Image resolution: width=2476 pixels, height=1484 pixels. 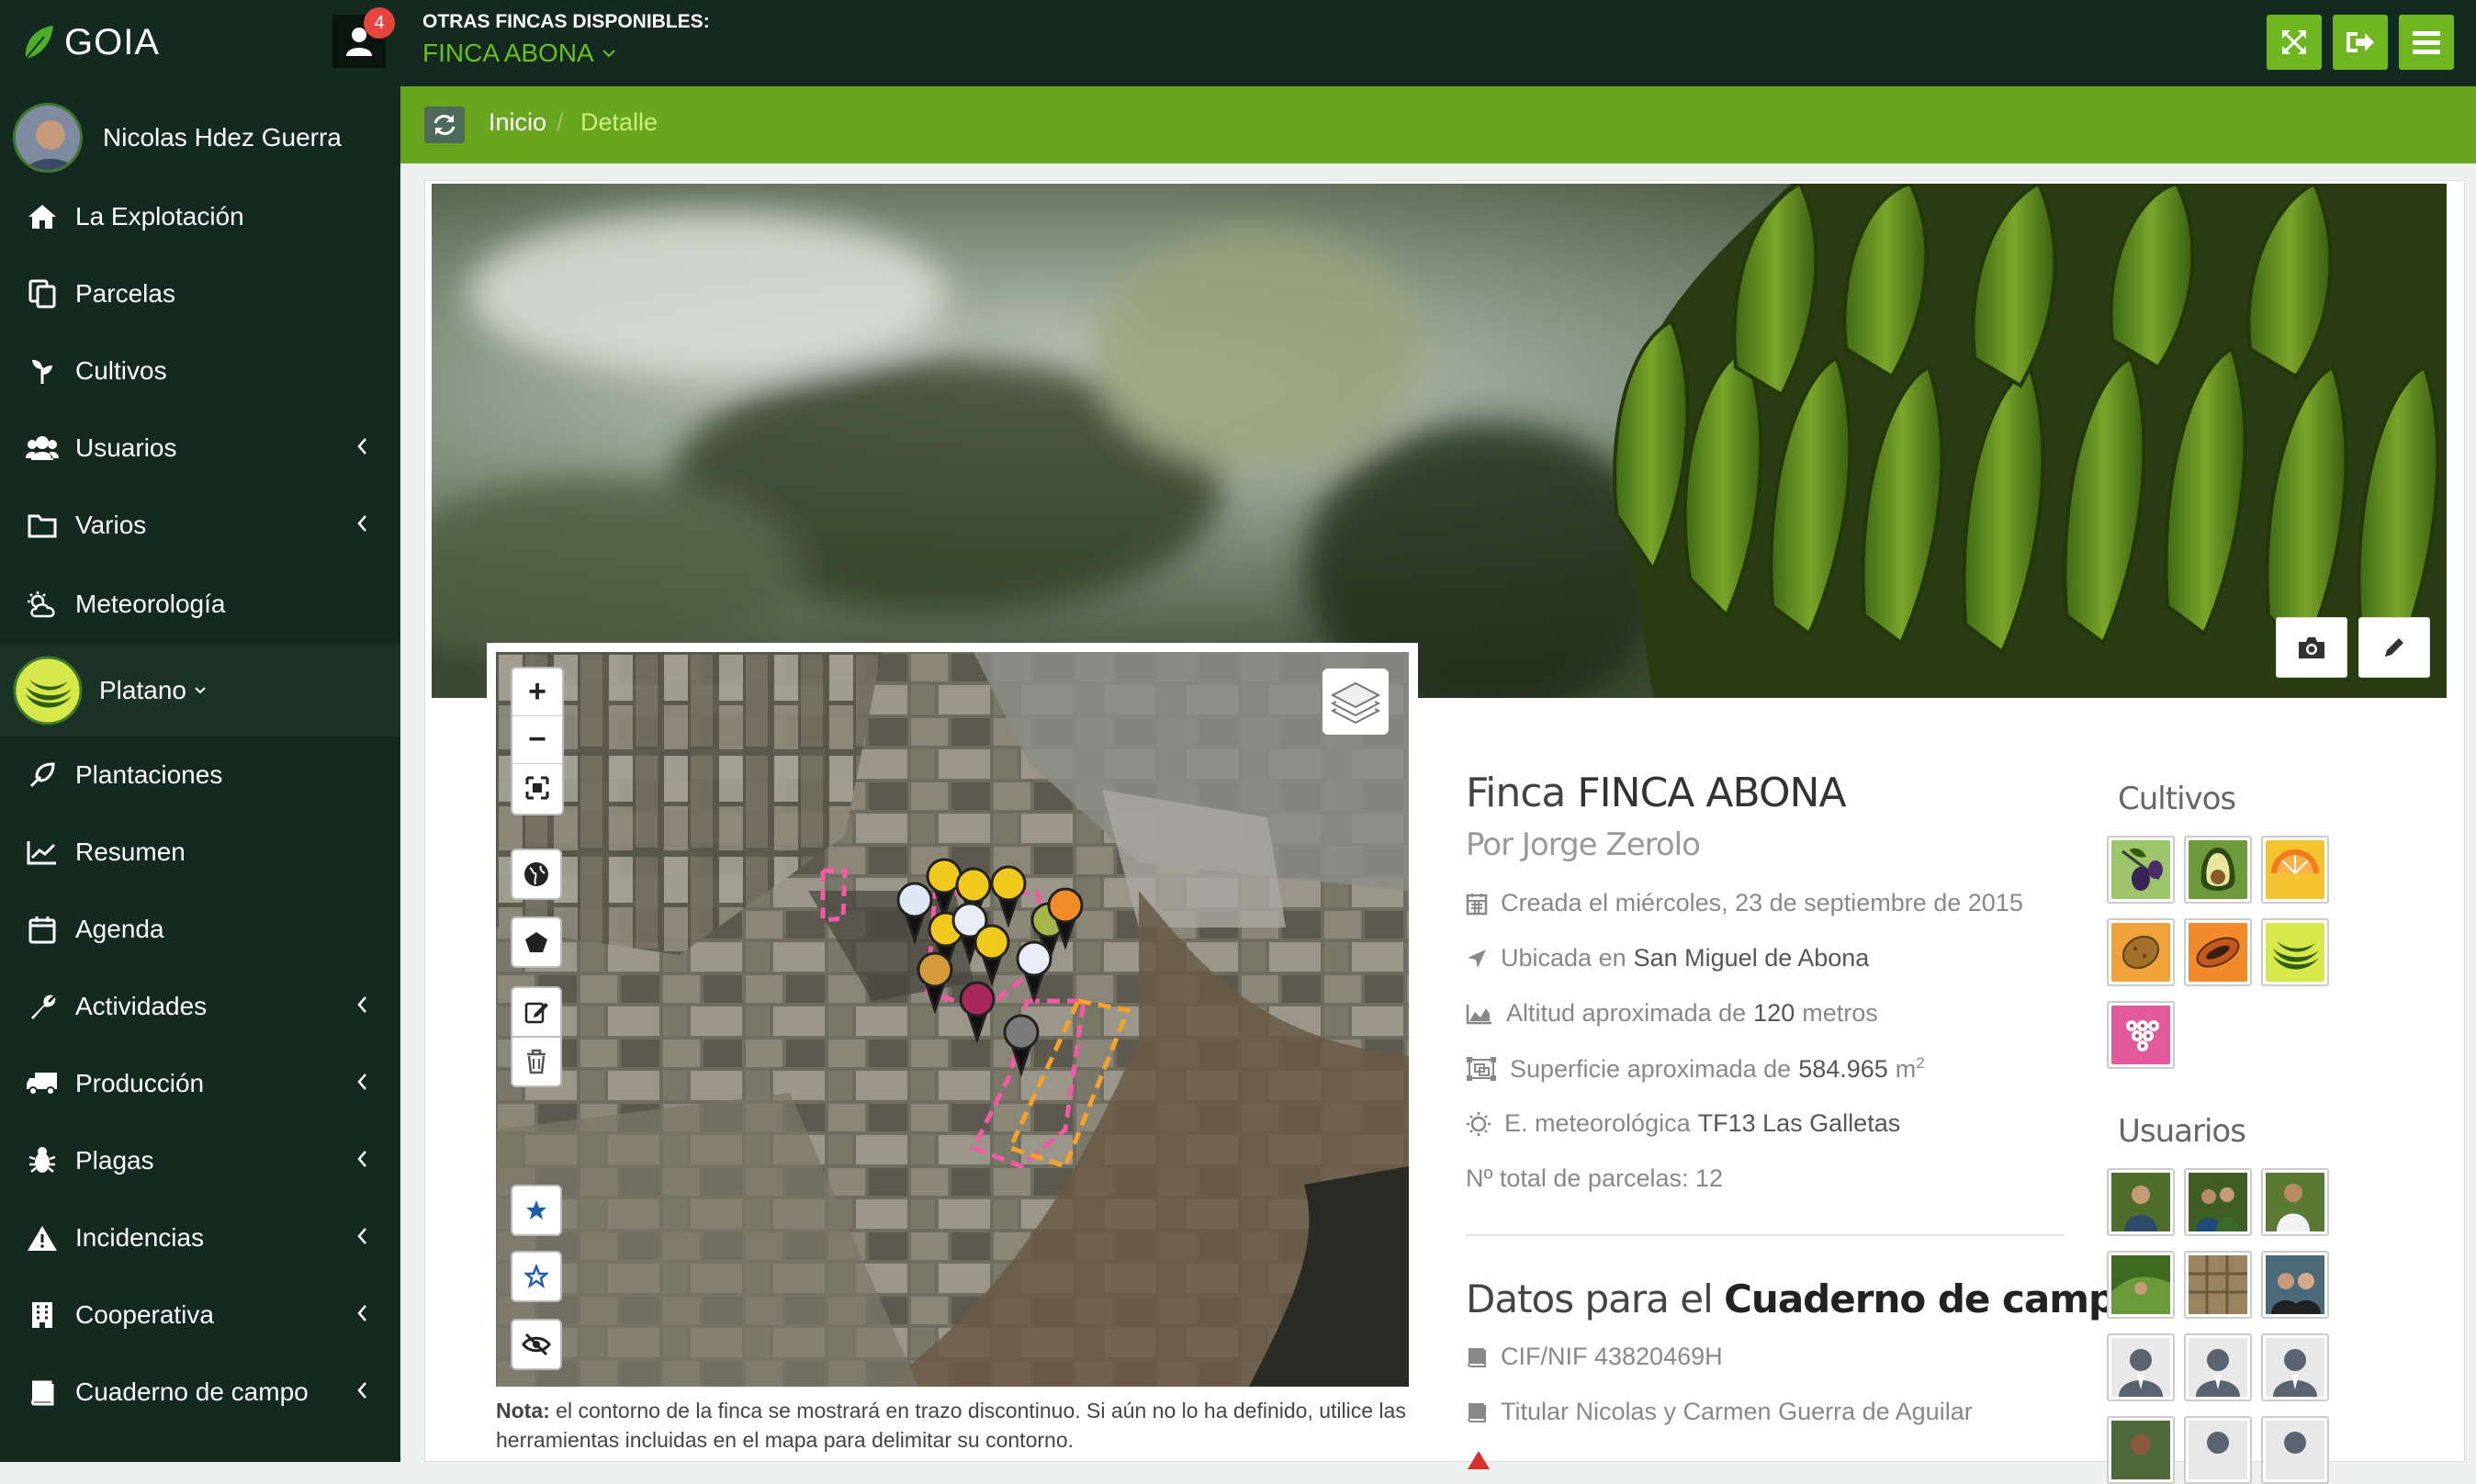 What do you see at coordinates (519, 54) in the screenshot?
I see `farm-selector-dropdown: FINCA ABONA` at bounding box center [519, 54].